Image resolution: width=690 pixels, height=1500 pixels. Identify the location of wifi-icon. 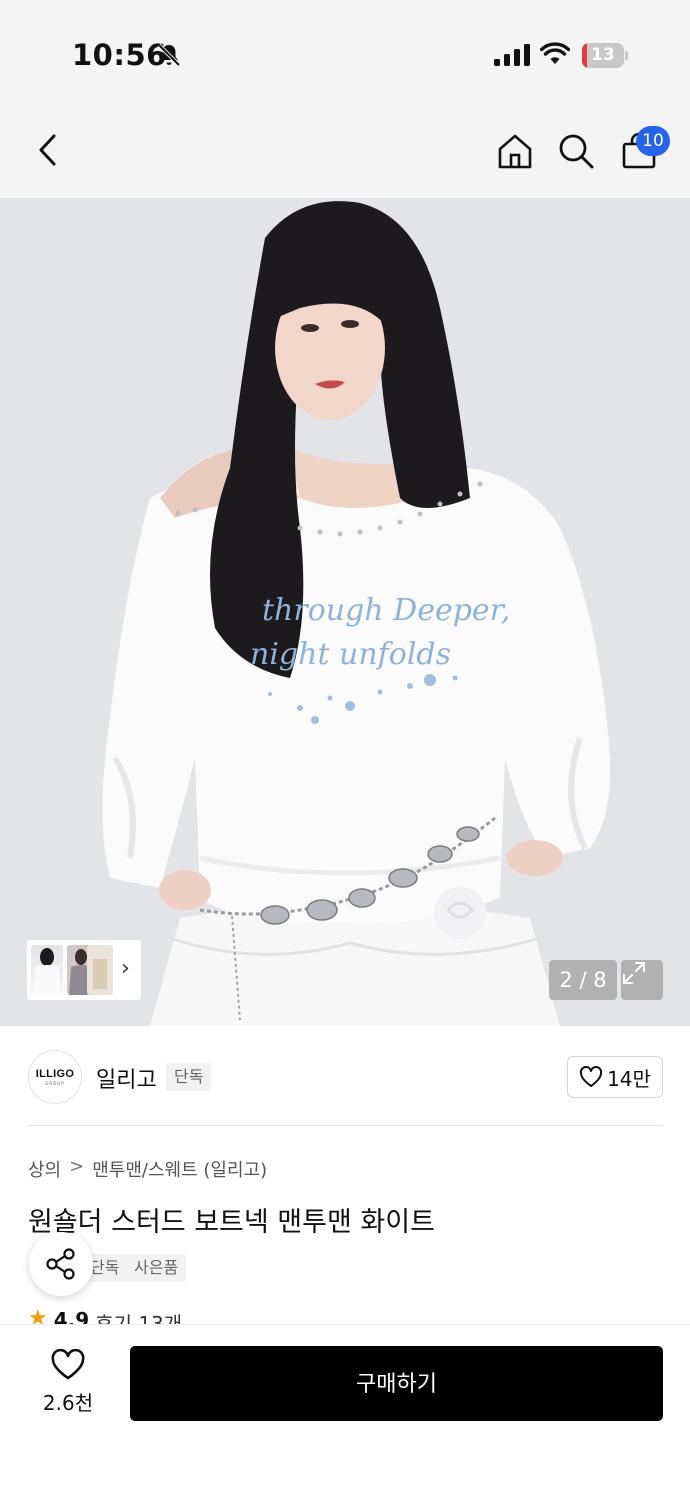
(555, 53).